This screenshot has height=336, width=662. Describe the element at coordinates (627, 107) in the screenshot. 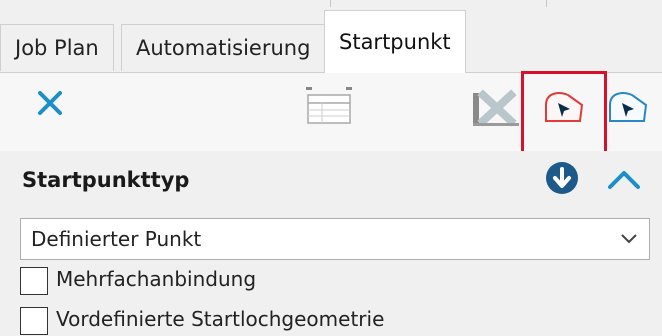

I see `startpoint-blue-icon` at that location.